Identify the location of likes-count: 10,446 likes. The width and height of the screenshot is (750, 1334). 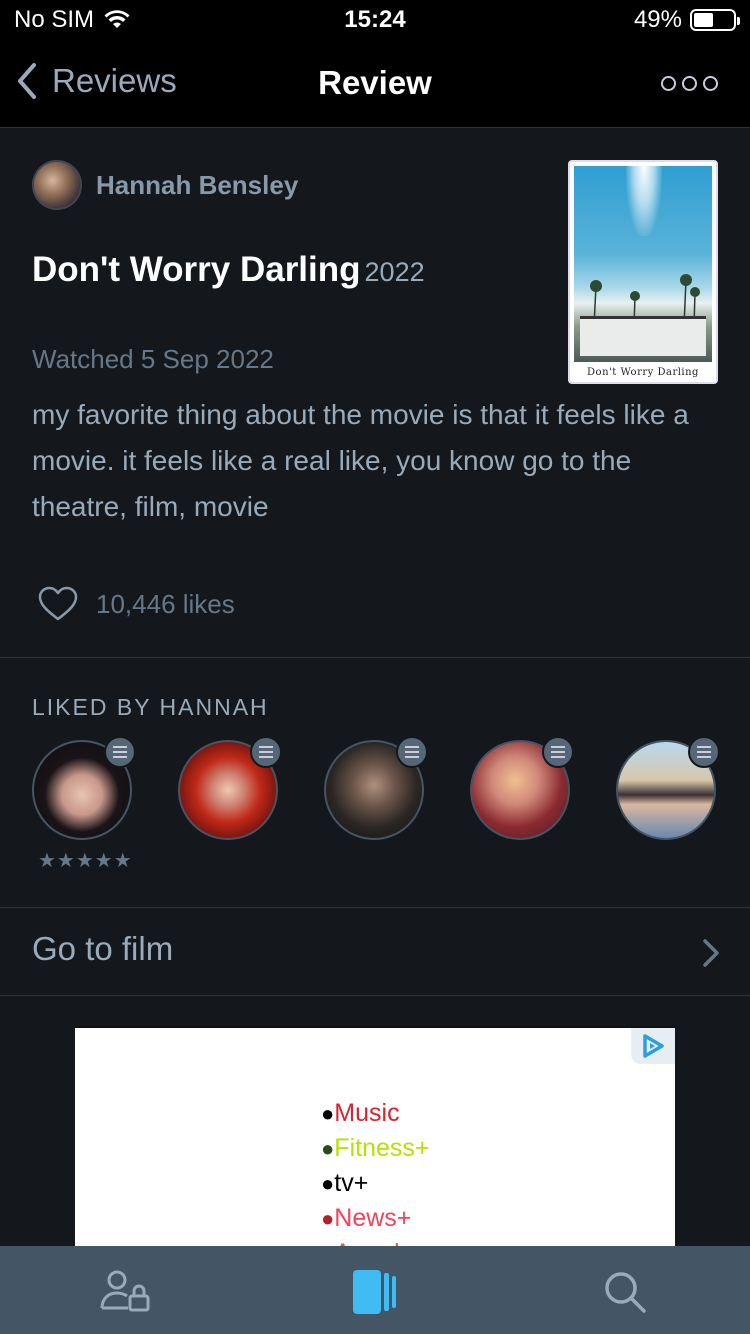
(165, 603).